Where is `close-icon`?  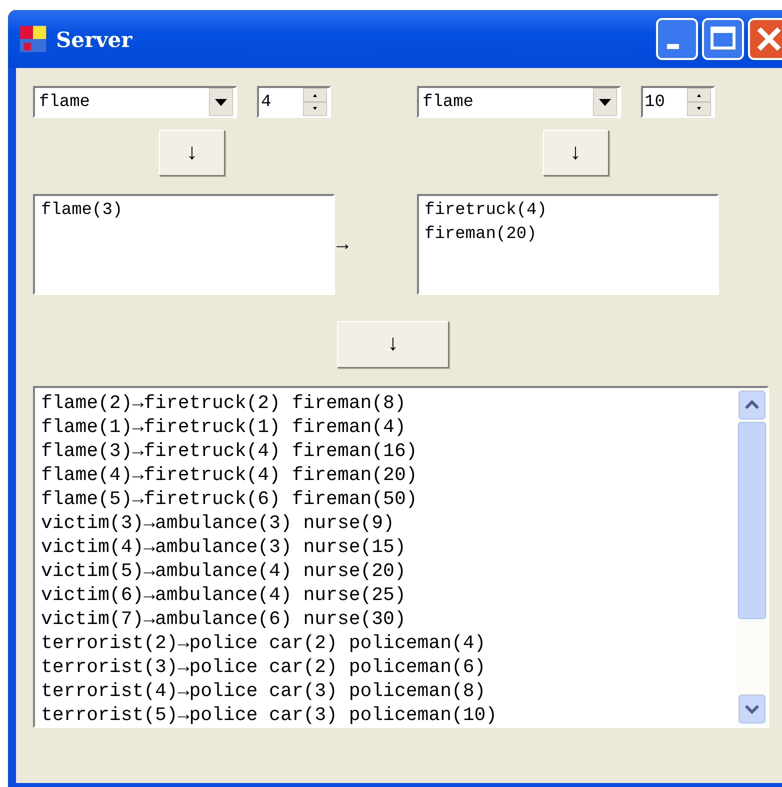 close-icon is located at coordinates (765, 39).